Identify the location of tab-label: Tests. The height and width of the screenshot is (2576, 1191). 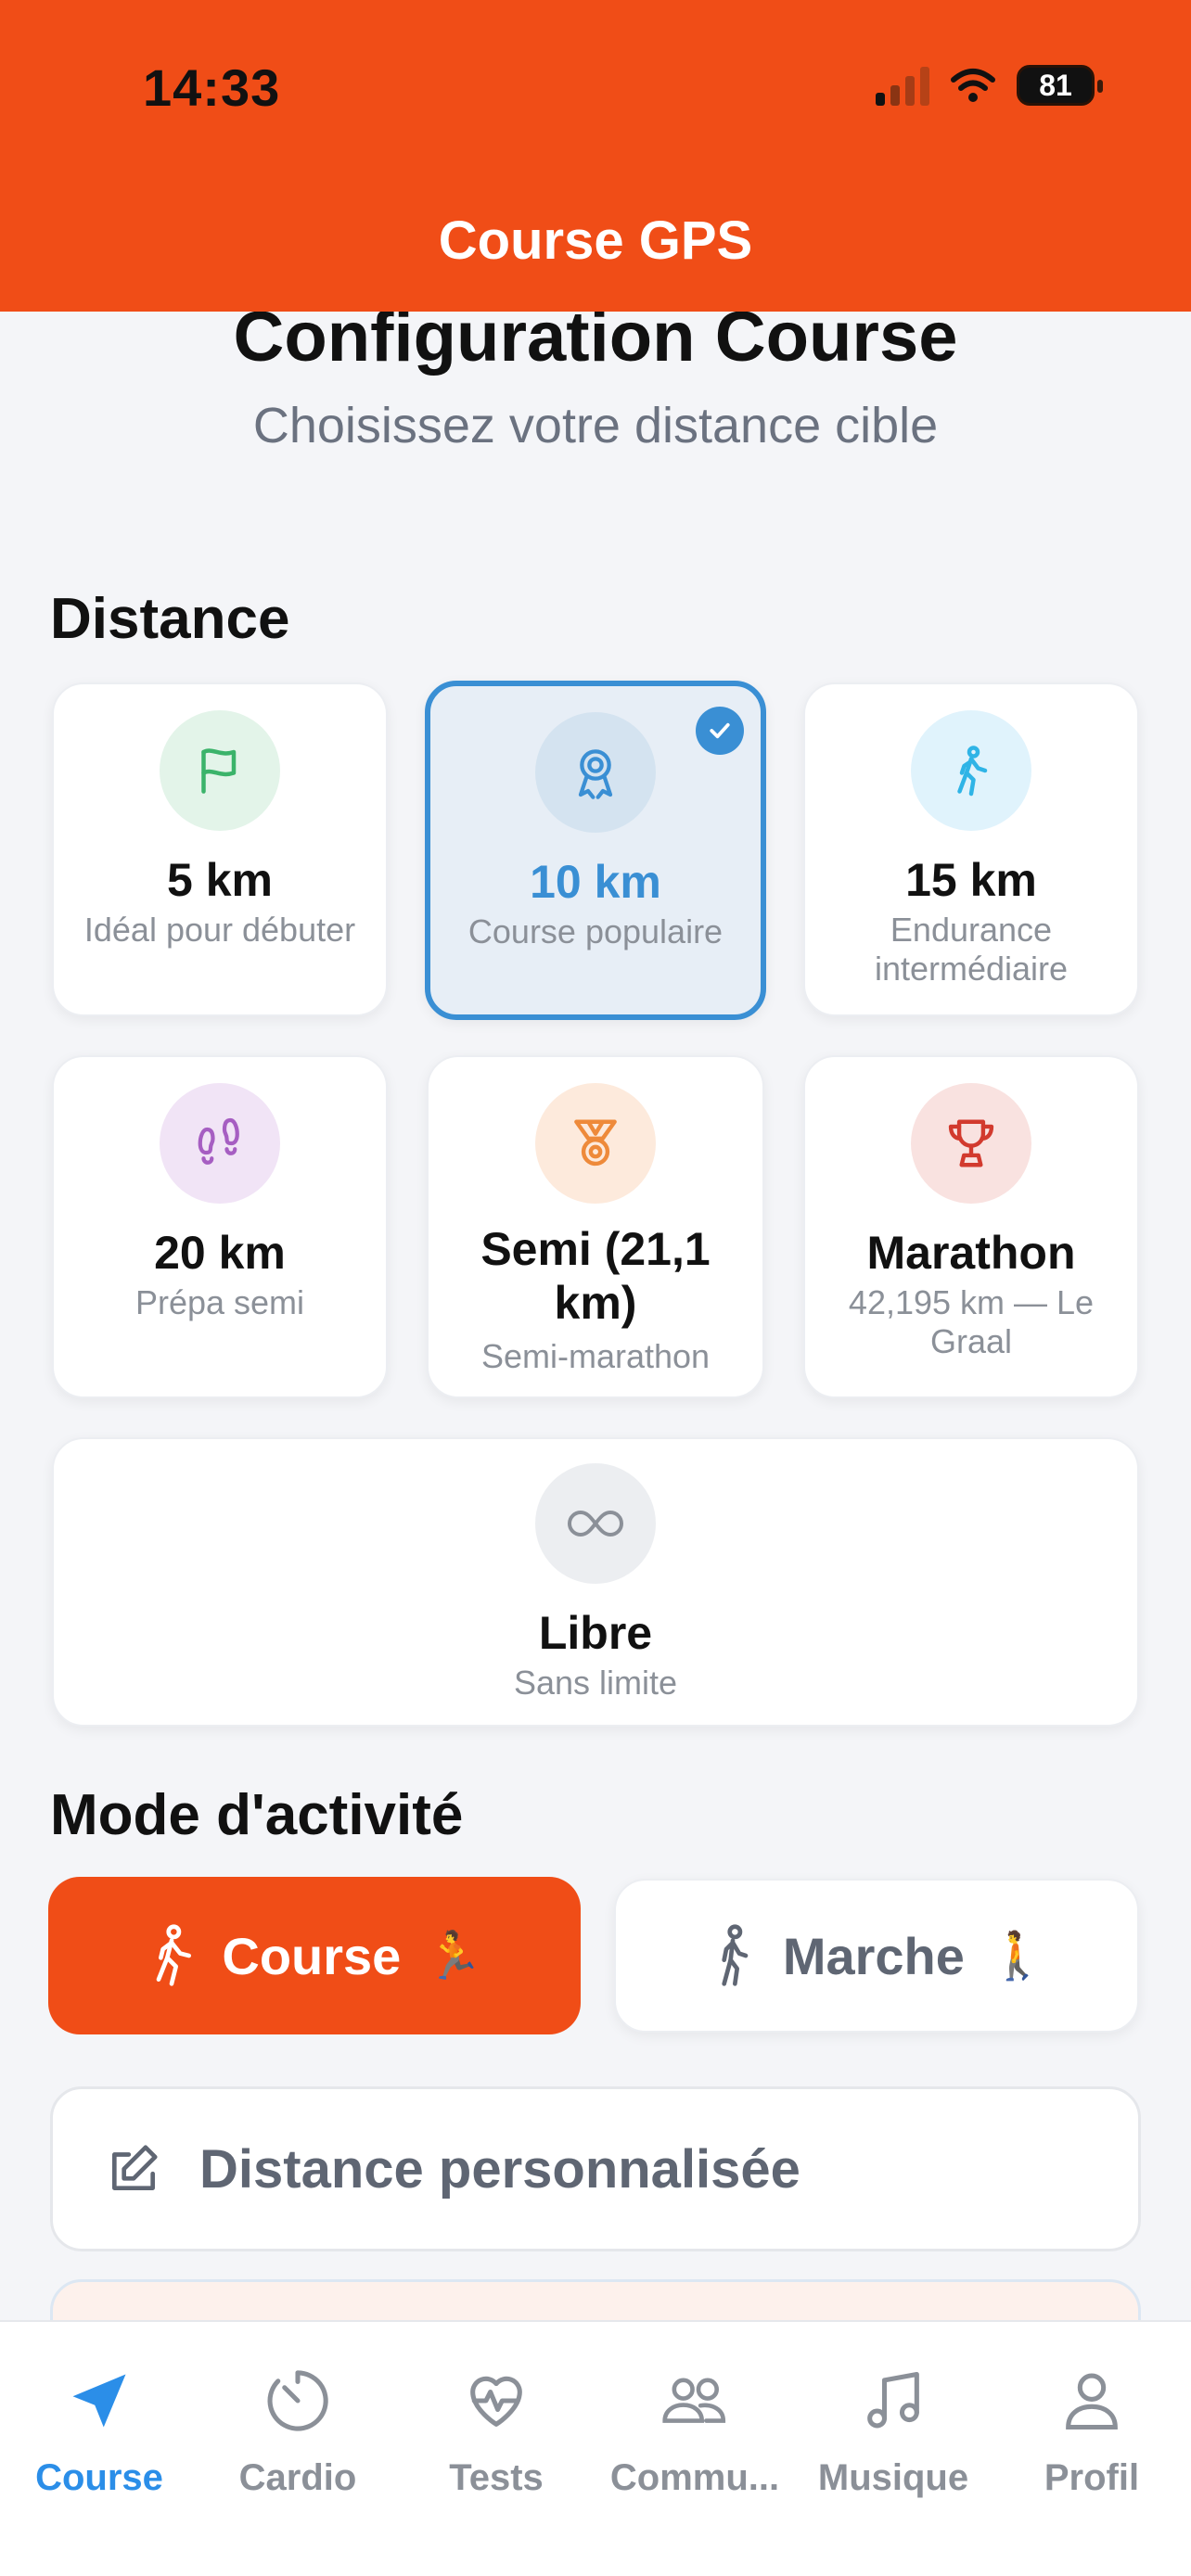
(497, 2477).